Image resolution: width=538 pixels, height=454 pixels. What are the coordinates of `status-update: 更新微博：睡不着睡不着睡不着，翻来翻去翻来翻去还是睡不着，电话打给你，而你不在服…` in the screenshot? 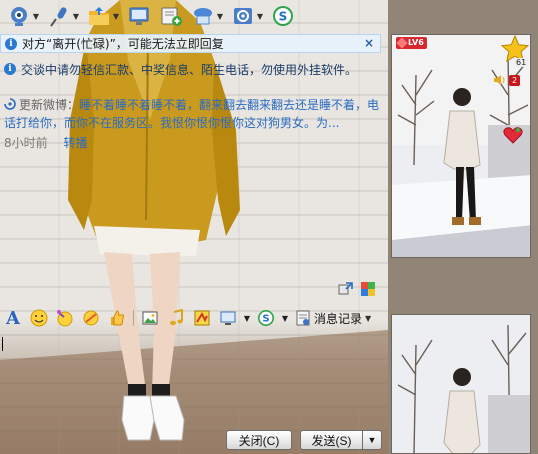 It's located at (192, 124).